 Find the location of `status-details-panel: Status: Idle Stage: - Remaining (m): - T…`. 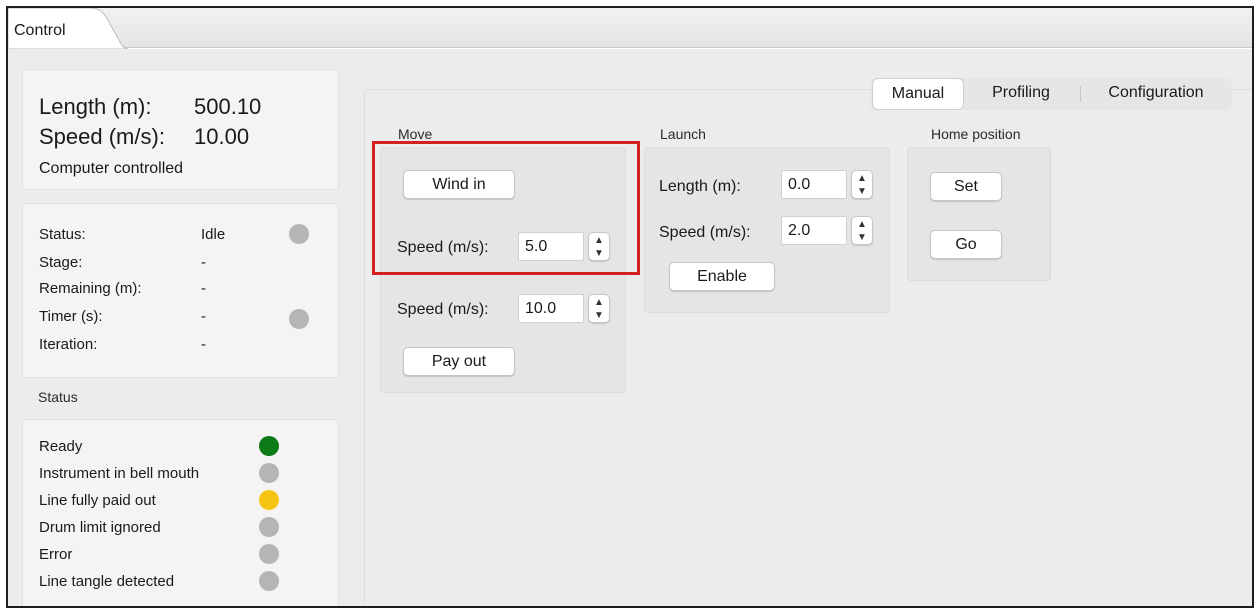

status-details-panel: Status: Idle Stage: - Remaining (m): - T… is located at coordinates (180, 290).